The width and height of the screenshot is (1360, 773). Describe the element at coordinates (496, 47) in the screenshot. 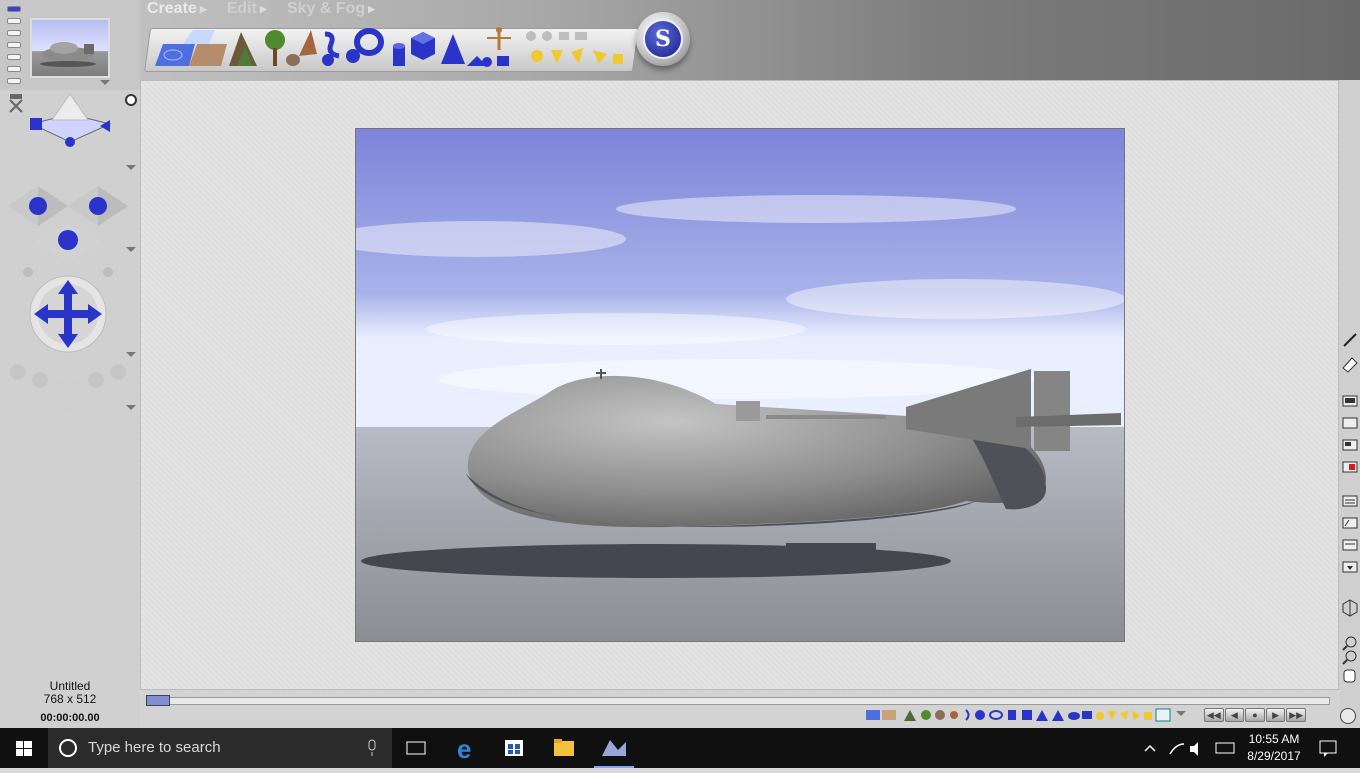

I see `figure-icon` at that location.